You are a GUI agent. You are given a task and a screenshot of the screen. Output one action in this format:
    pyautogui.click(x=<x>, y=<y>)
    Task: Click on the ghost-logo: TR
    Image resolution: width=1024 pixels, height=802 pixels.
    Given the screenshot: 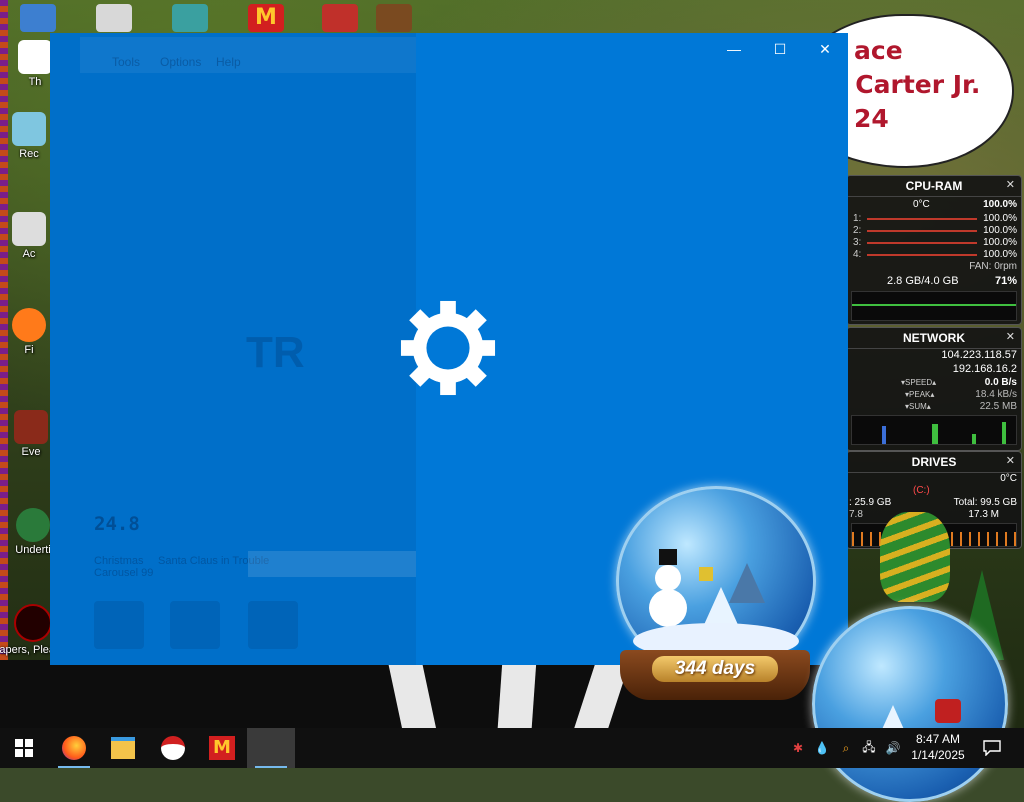 What is the action you would take?
    pyautogui.click(x=275, y=352)
    